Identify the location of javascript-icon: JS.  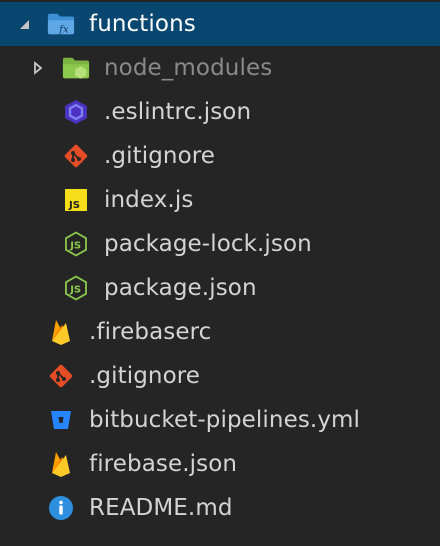
(76, 200).